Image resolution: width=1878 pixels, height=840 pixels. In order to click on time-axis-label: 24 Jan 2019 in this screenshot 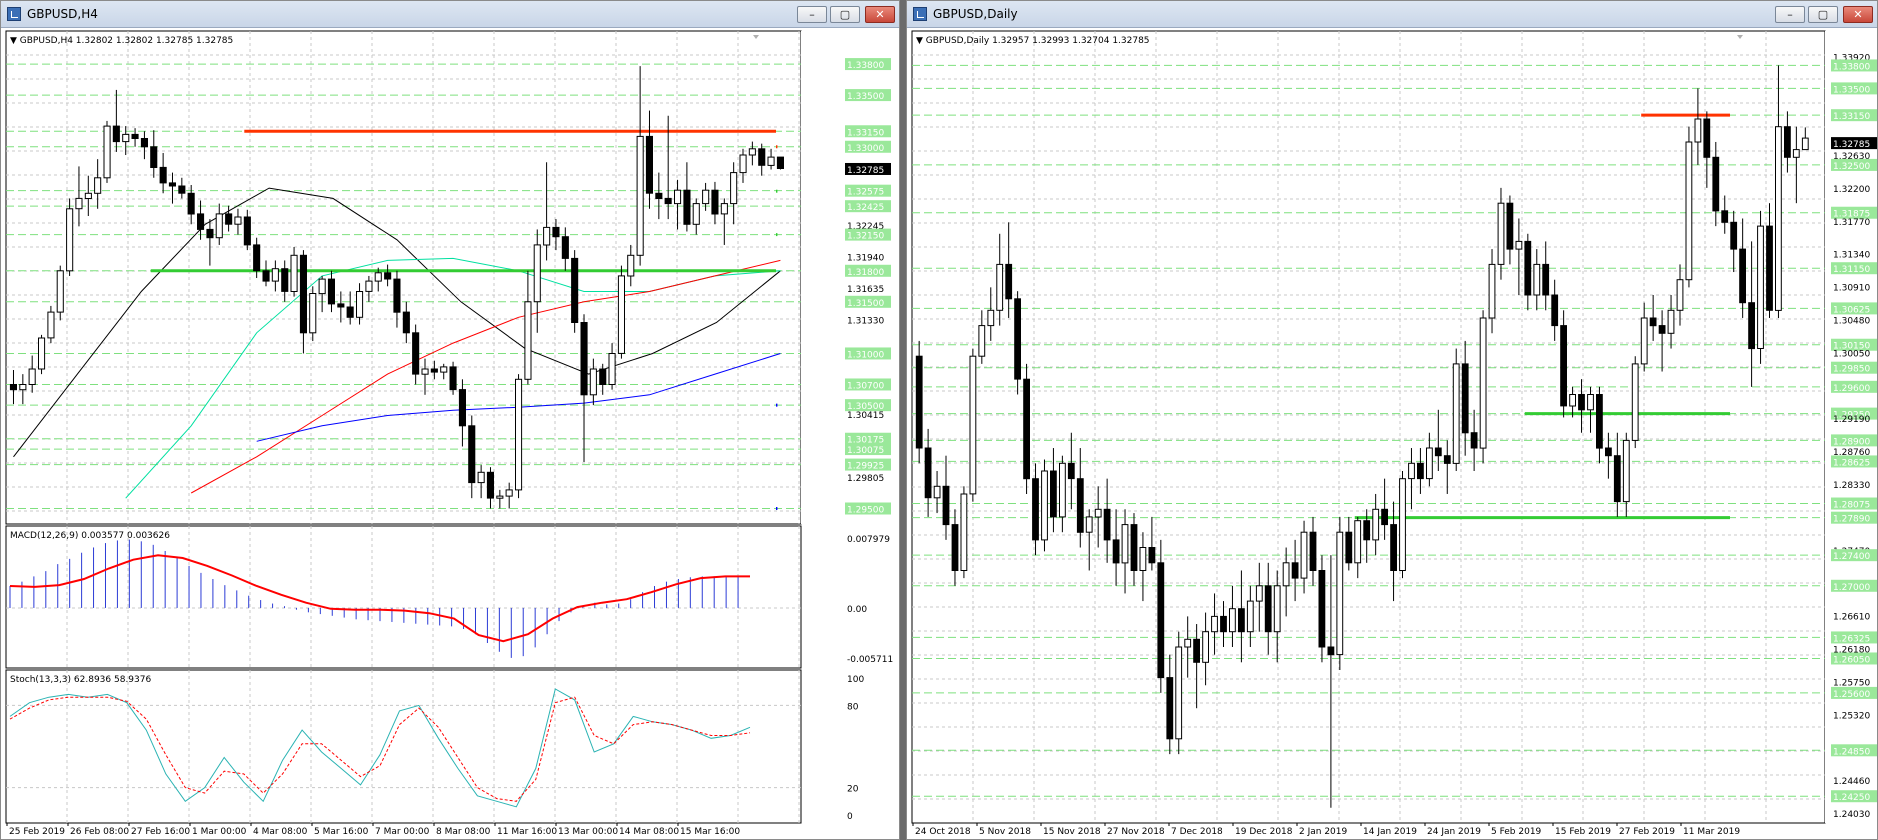, I will do `click(1454, 832)`.